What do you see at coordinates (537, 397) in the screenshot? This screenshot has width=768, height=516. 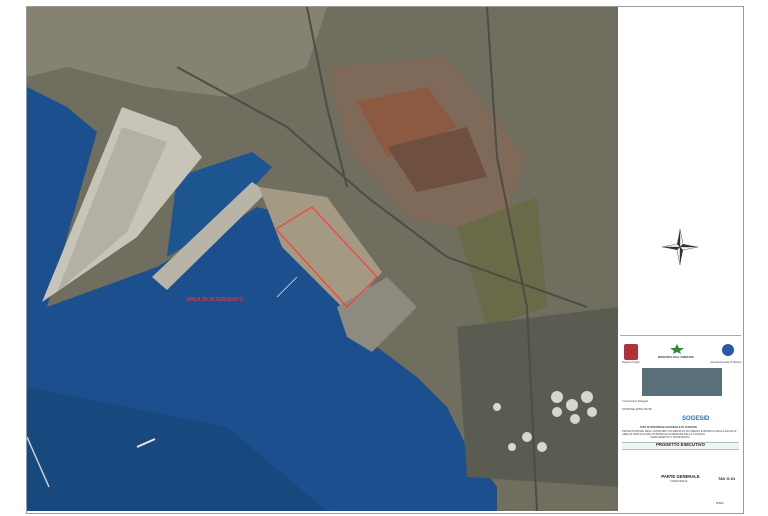 I see `refinery-zone` at bounding box center [537, 397].